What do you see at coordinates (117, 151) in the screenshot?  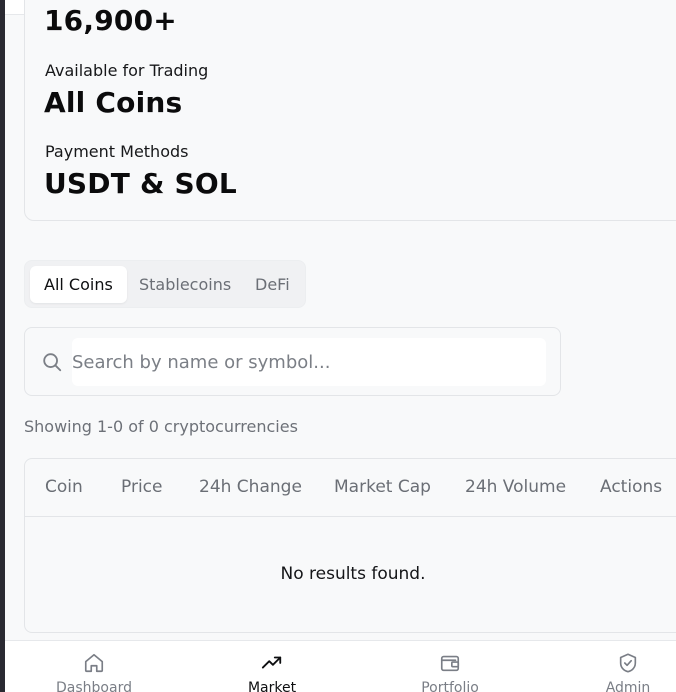 I see `stat-payment-label: Payment Methods` at bounding box center [117, 151].